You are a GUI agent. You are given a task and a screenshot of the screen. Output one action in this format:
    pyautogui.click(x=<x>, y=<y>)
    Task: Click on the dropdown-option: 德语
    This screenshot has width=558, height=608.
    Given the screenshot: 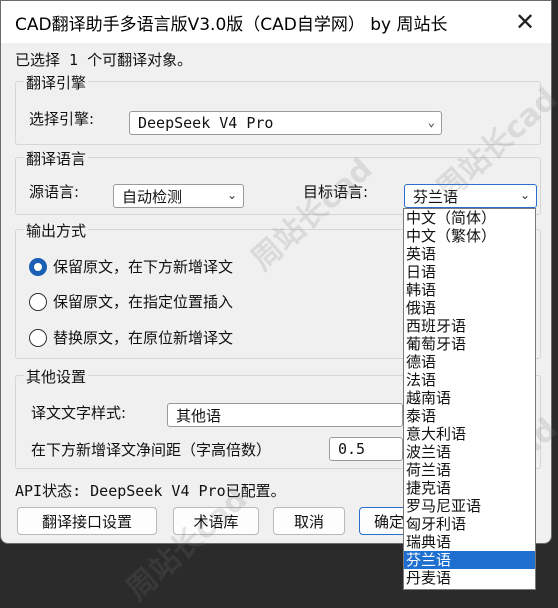 What is the action you would take?
    pyautogui.click(x=469, y=362)
    